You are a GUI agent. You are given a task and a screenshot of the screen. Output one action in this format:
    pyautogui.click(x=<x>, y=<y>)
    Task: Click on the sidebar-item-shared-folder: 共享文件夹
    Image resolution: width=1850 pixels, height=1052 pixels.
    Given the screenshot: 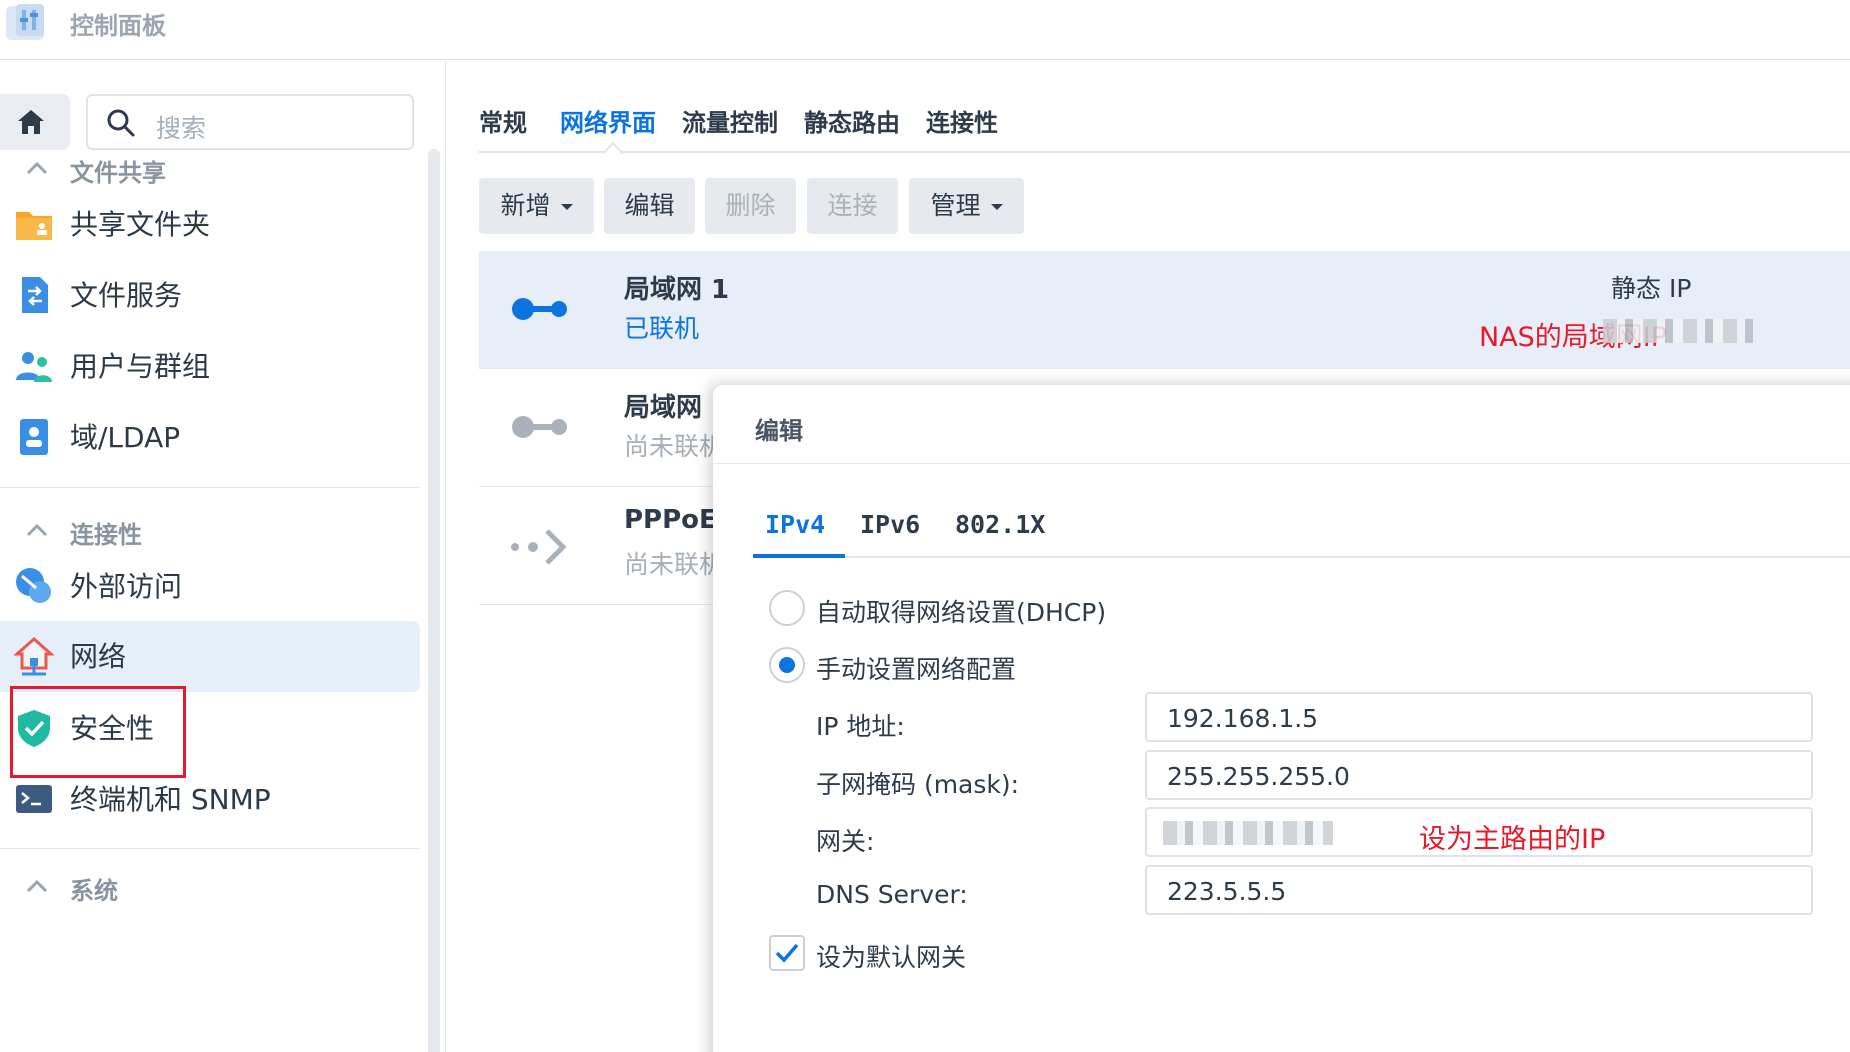 What is the action you would take?
    pyautogui.click(x=210, y=224)
    